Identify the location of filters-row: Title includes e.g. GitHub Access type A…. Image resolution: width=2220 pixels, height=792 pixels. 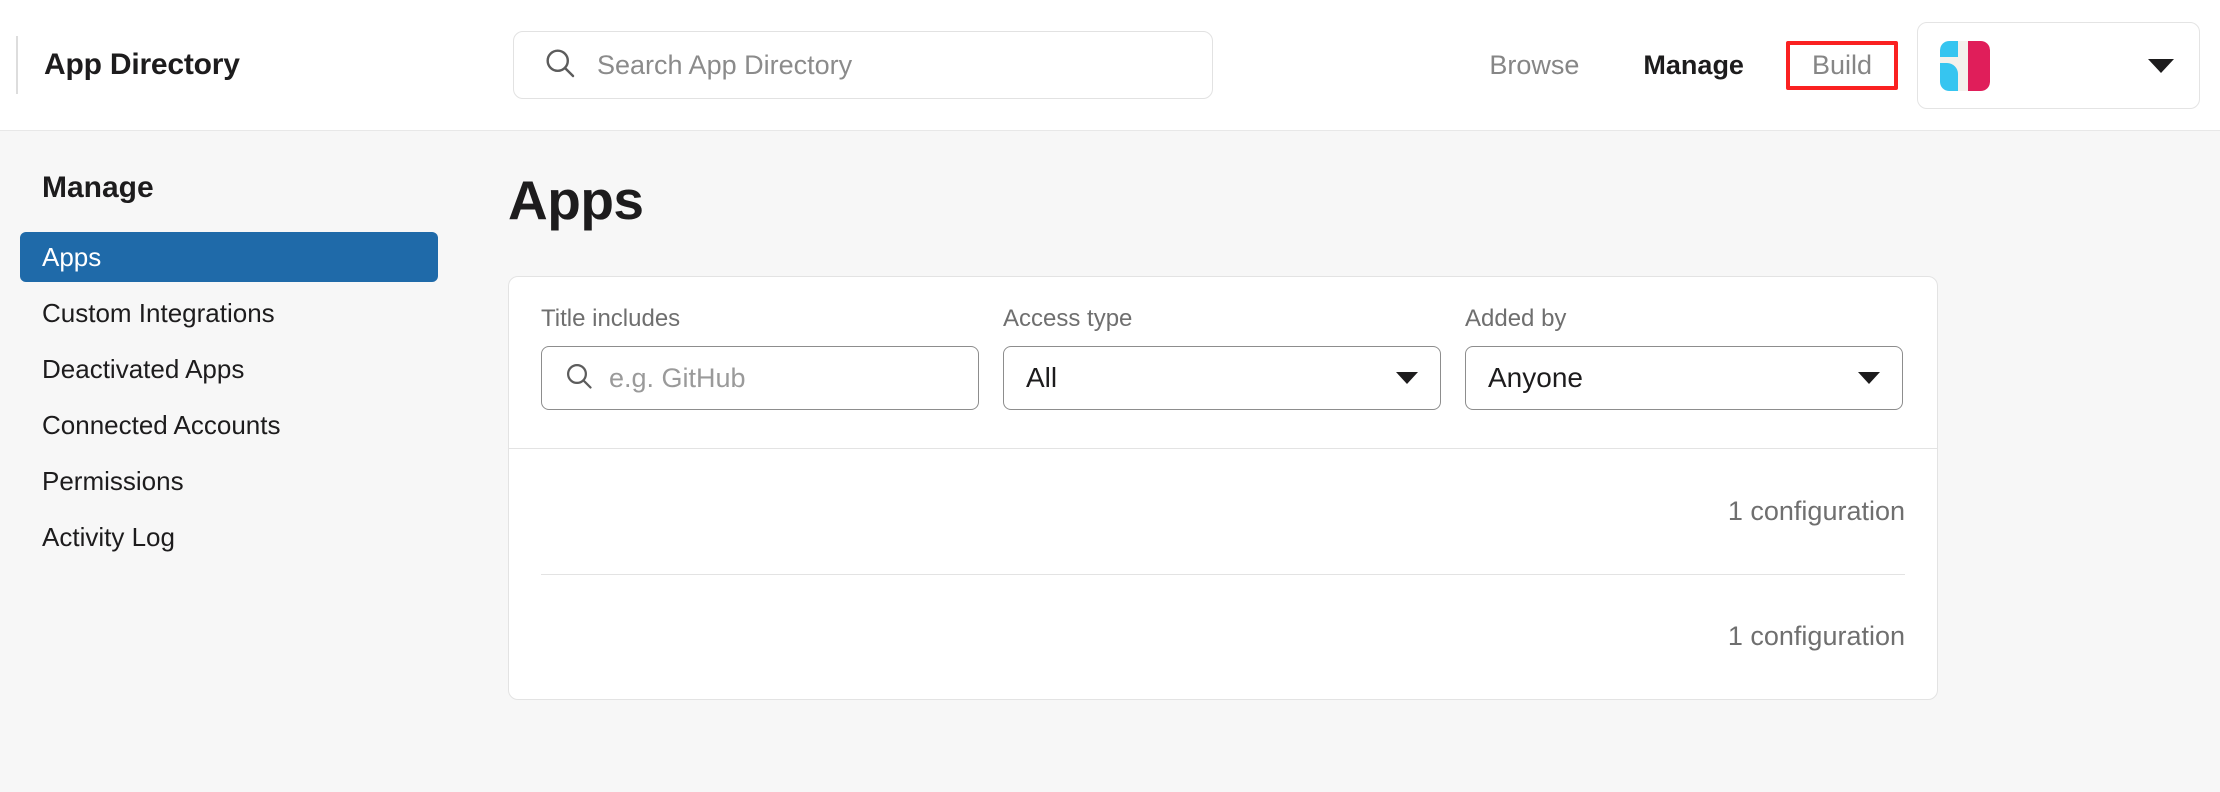
(1223, 362).